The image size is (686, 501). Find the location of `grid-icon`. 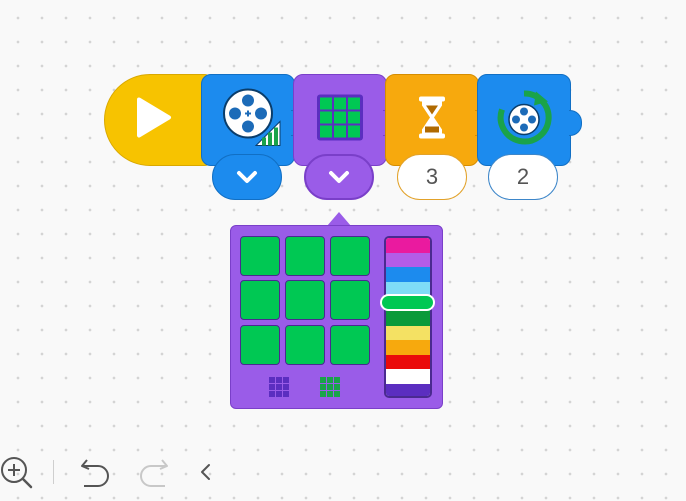

grid-icon is located at coordinates (340, 120).